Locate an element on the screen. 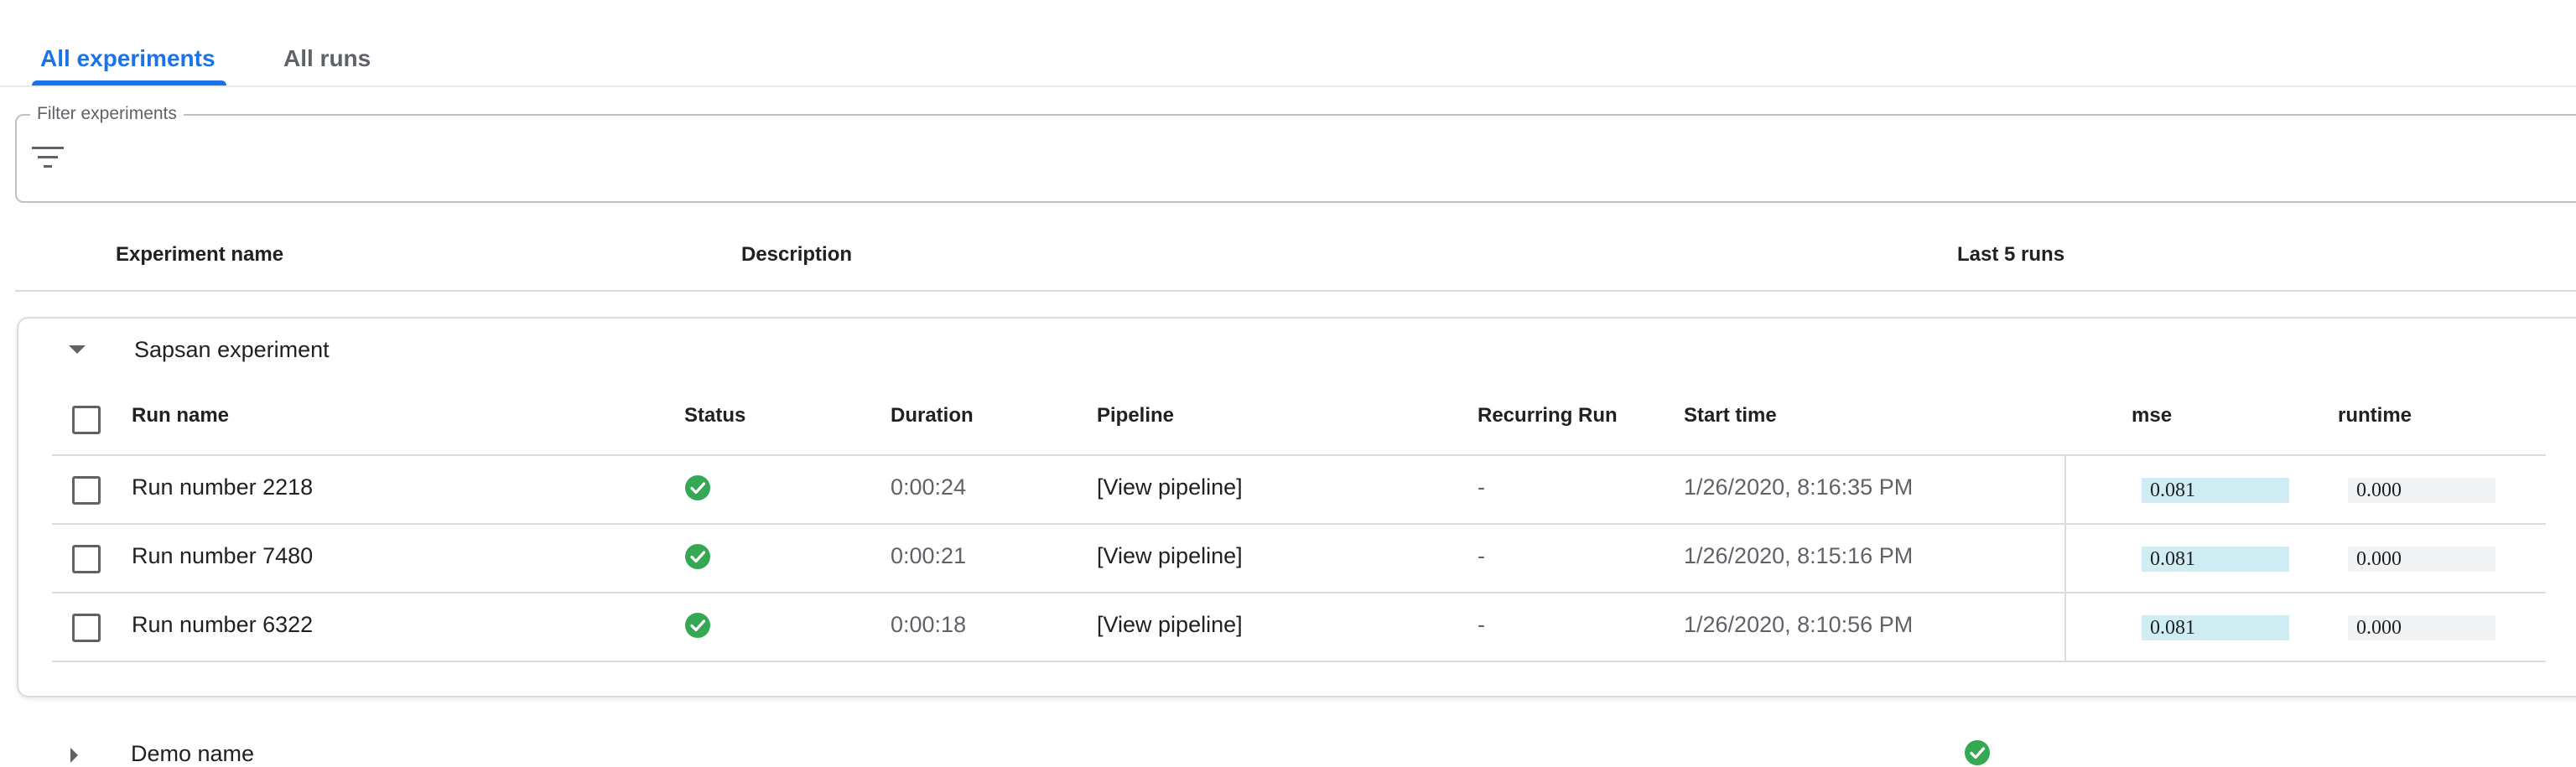 The height and width of the screenshot is (767, 2576). column-header-description: Description is located at coordinates (796, 255).